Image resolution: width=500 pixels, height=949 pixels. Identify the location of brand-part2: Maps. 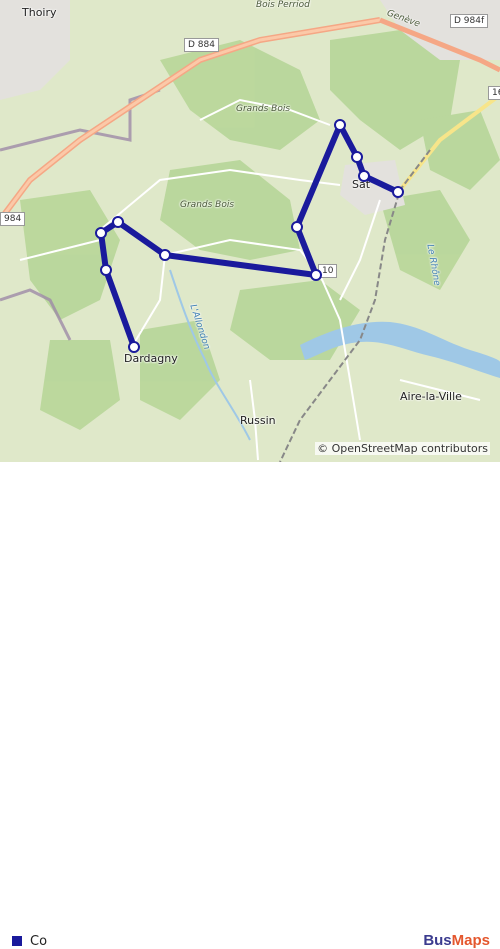
(470, 940).